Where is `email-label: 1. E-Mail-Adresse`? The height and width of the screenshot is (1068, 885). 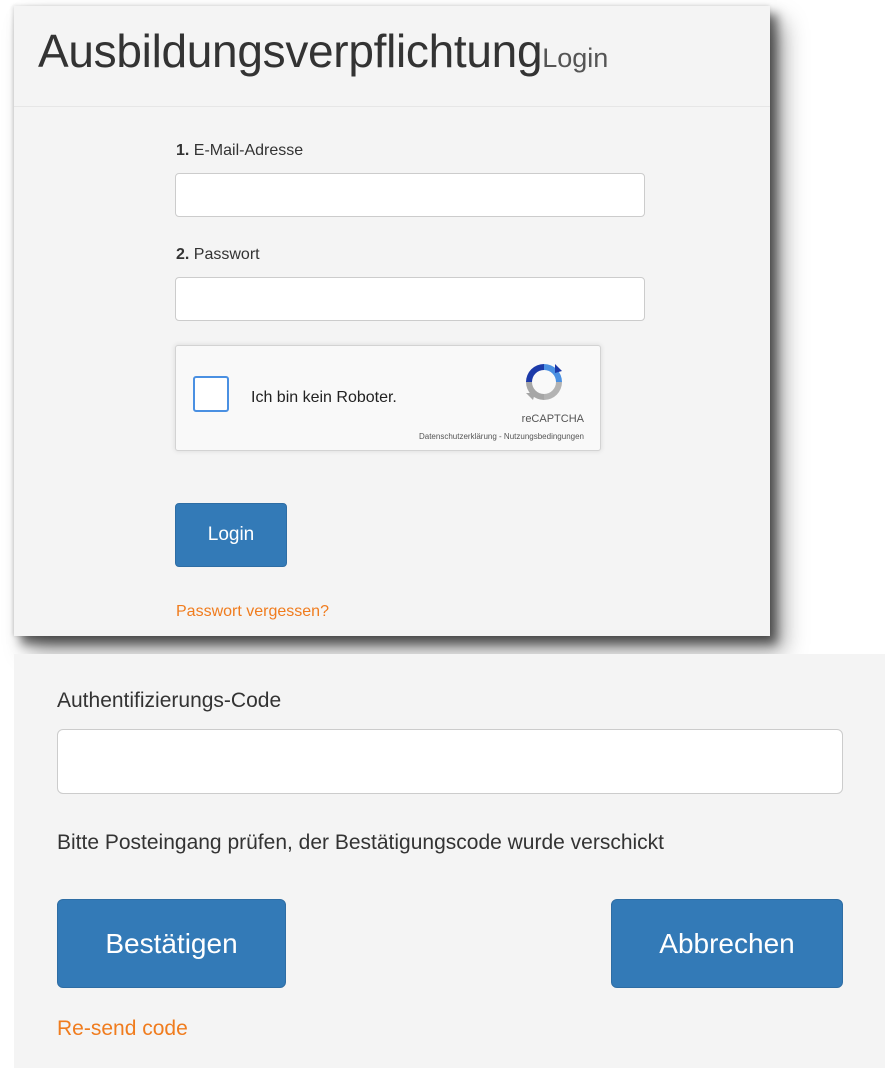
email-label: 1. E-Mail-Adresse is located at coordinates (239, 151).